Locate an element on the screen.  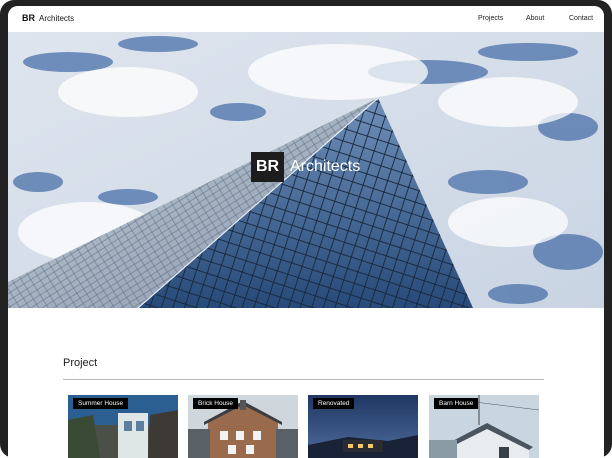
nav-link-contact: Contact is located at coordinates (581, 18).